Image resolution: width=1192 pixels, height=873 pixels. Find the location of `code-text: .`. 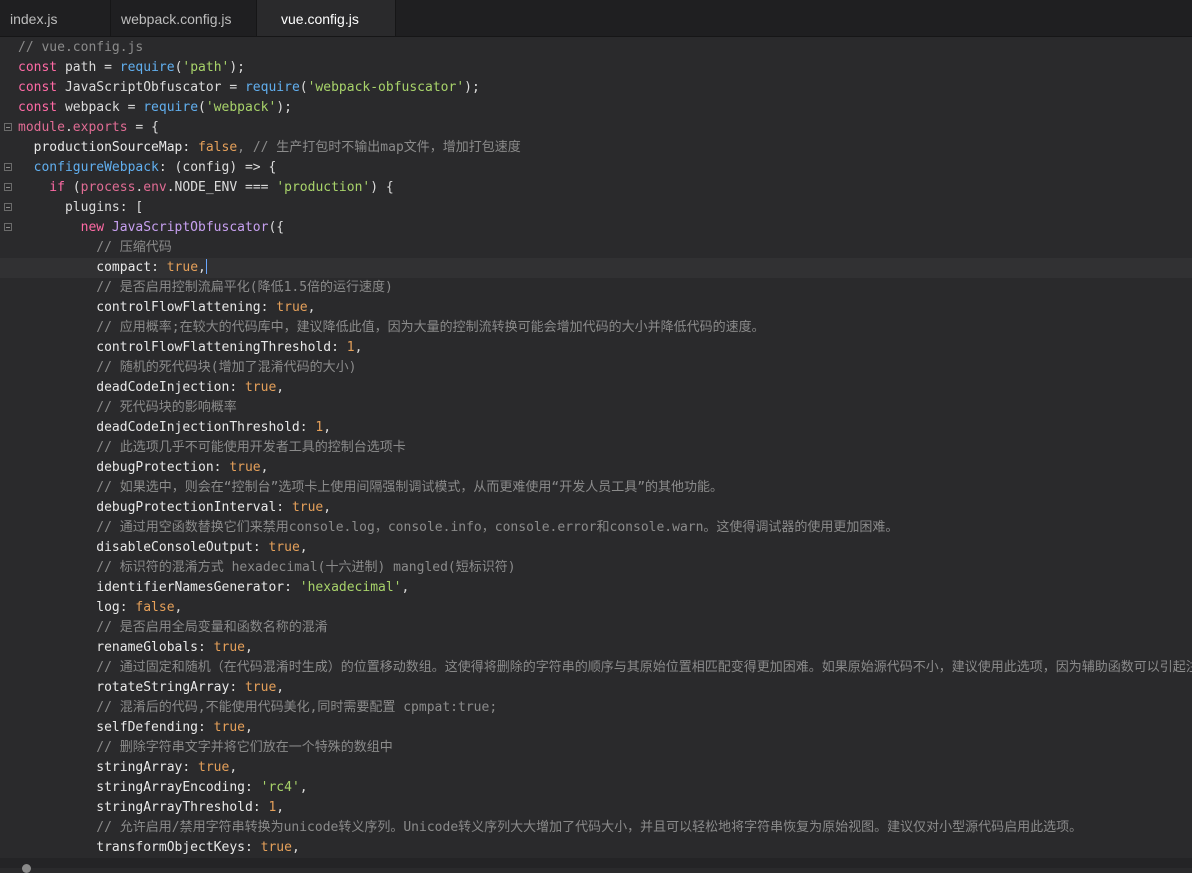

code-text: . is located at coordinates (68, 127).